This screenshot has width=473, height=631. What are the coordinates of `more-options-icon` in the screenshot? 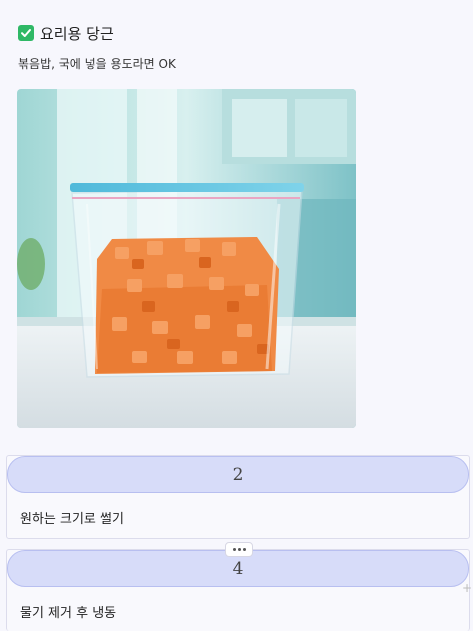 It's located at (239, 549).